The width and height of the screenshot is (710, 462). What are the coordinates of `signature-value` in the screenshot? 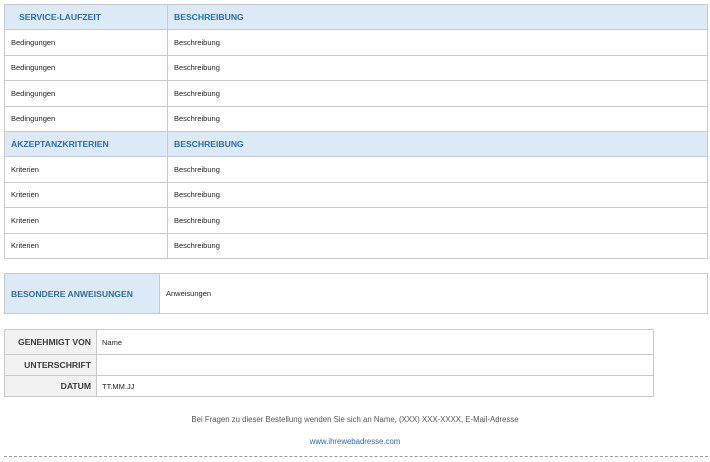 It's located at (375, 365).